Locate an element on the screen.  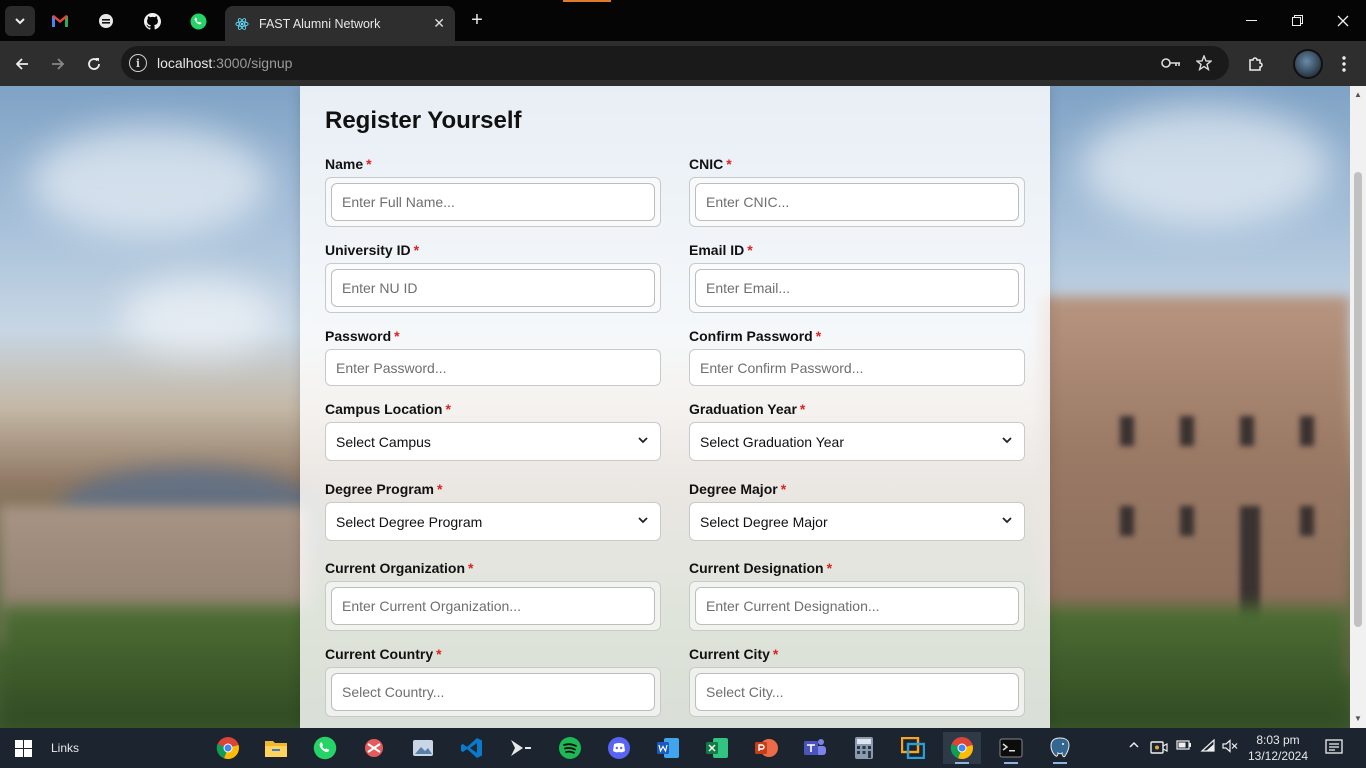
password-key-icon is located at coordinates (1171, 63).